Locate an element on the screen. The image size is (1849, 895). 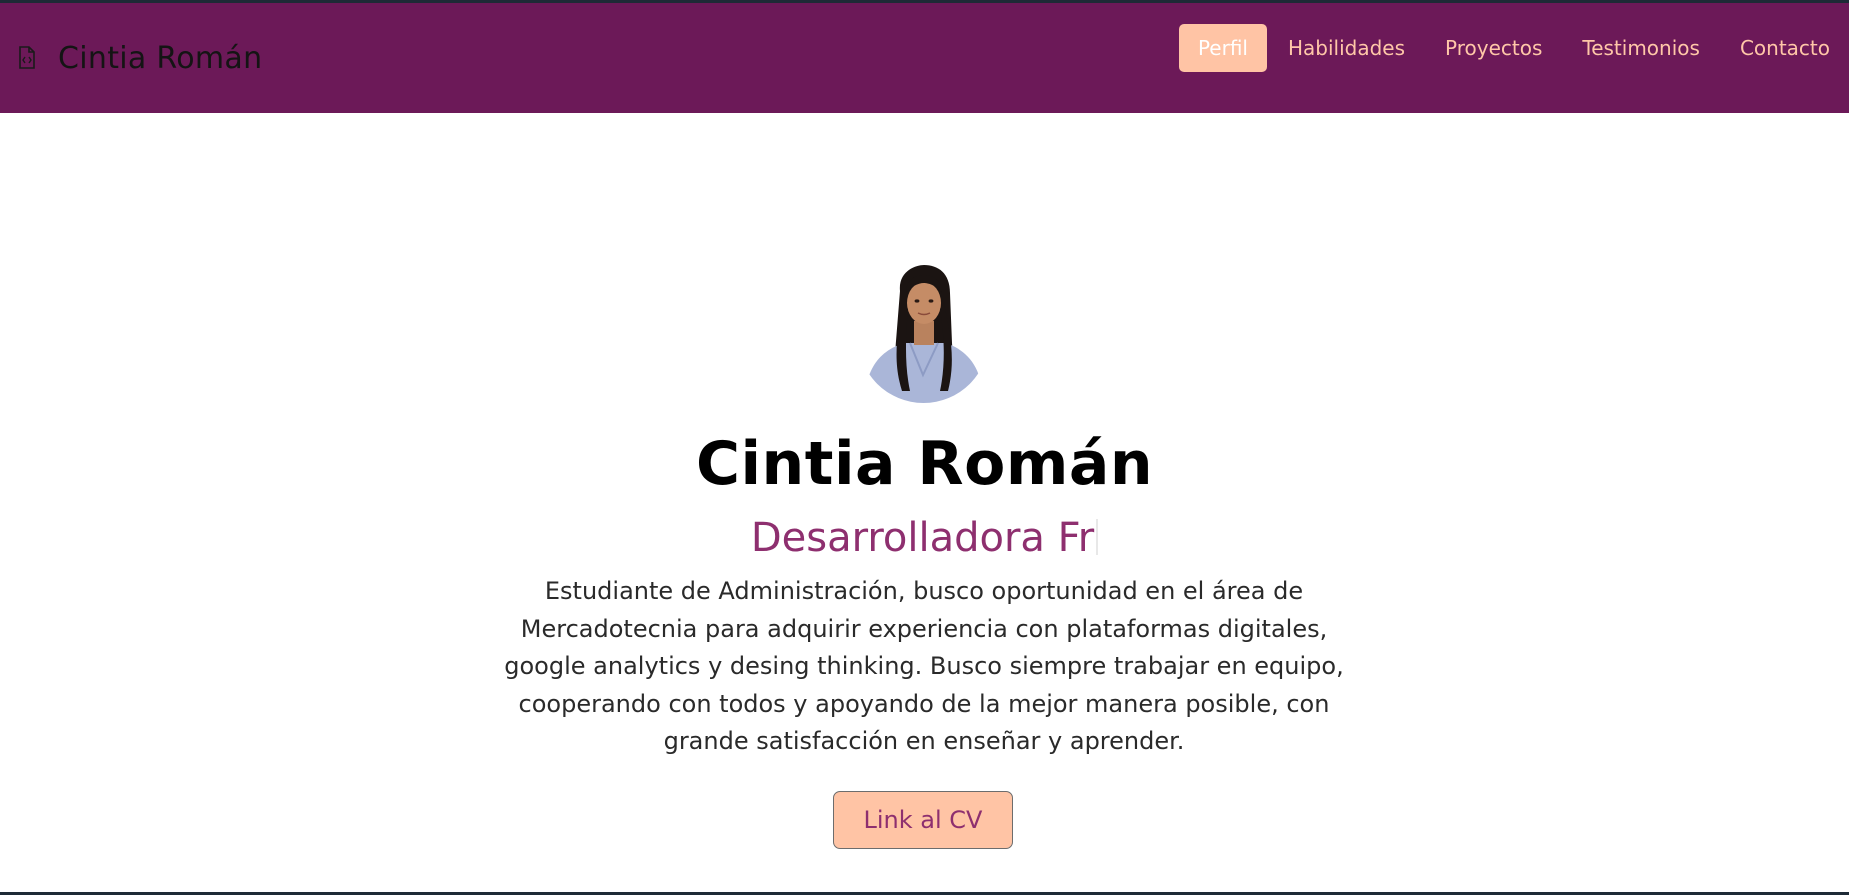
nav-item-contacto: Contacto is located at coordinates (1785, 48).